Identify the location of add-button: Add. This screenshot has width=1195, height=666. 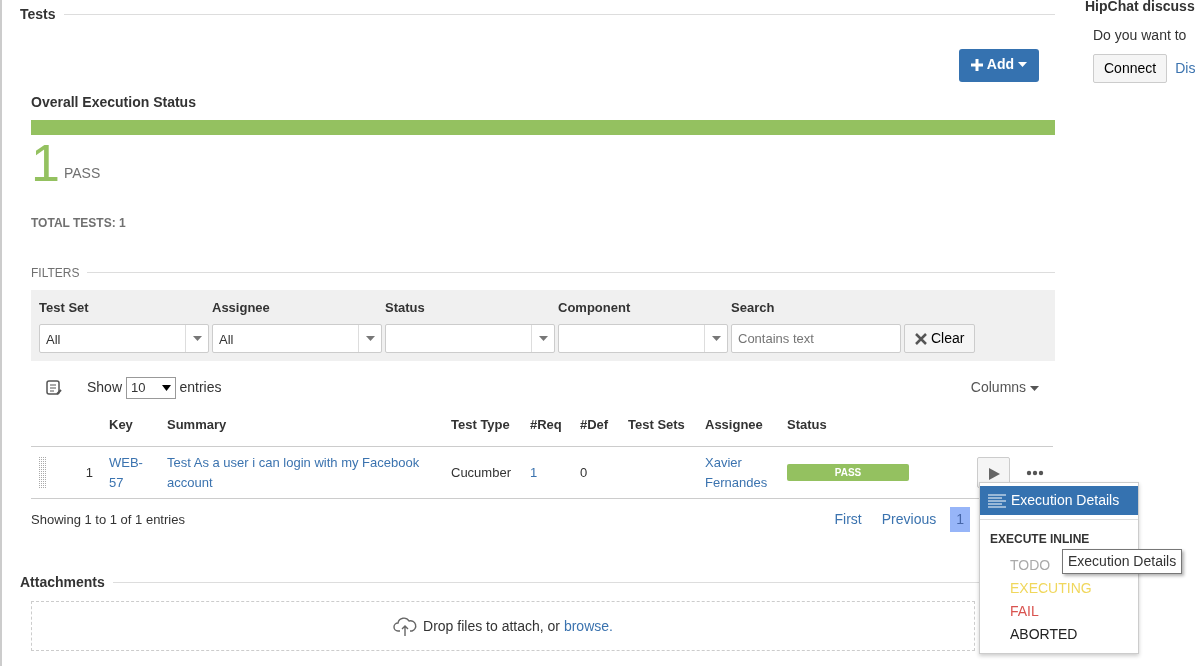
(998, 65).